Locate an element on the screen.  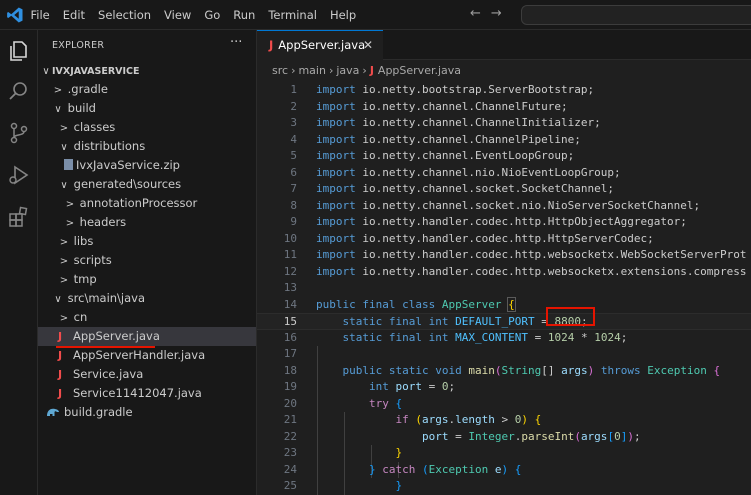
import-path: io.netty.channel.ChannelInitializer; is located at coordinates (481, 122).